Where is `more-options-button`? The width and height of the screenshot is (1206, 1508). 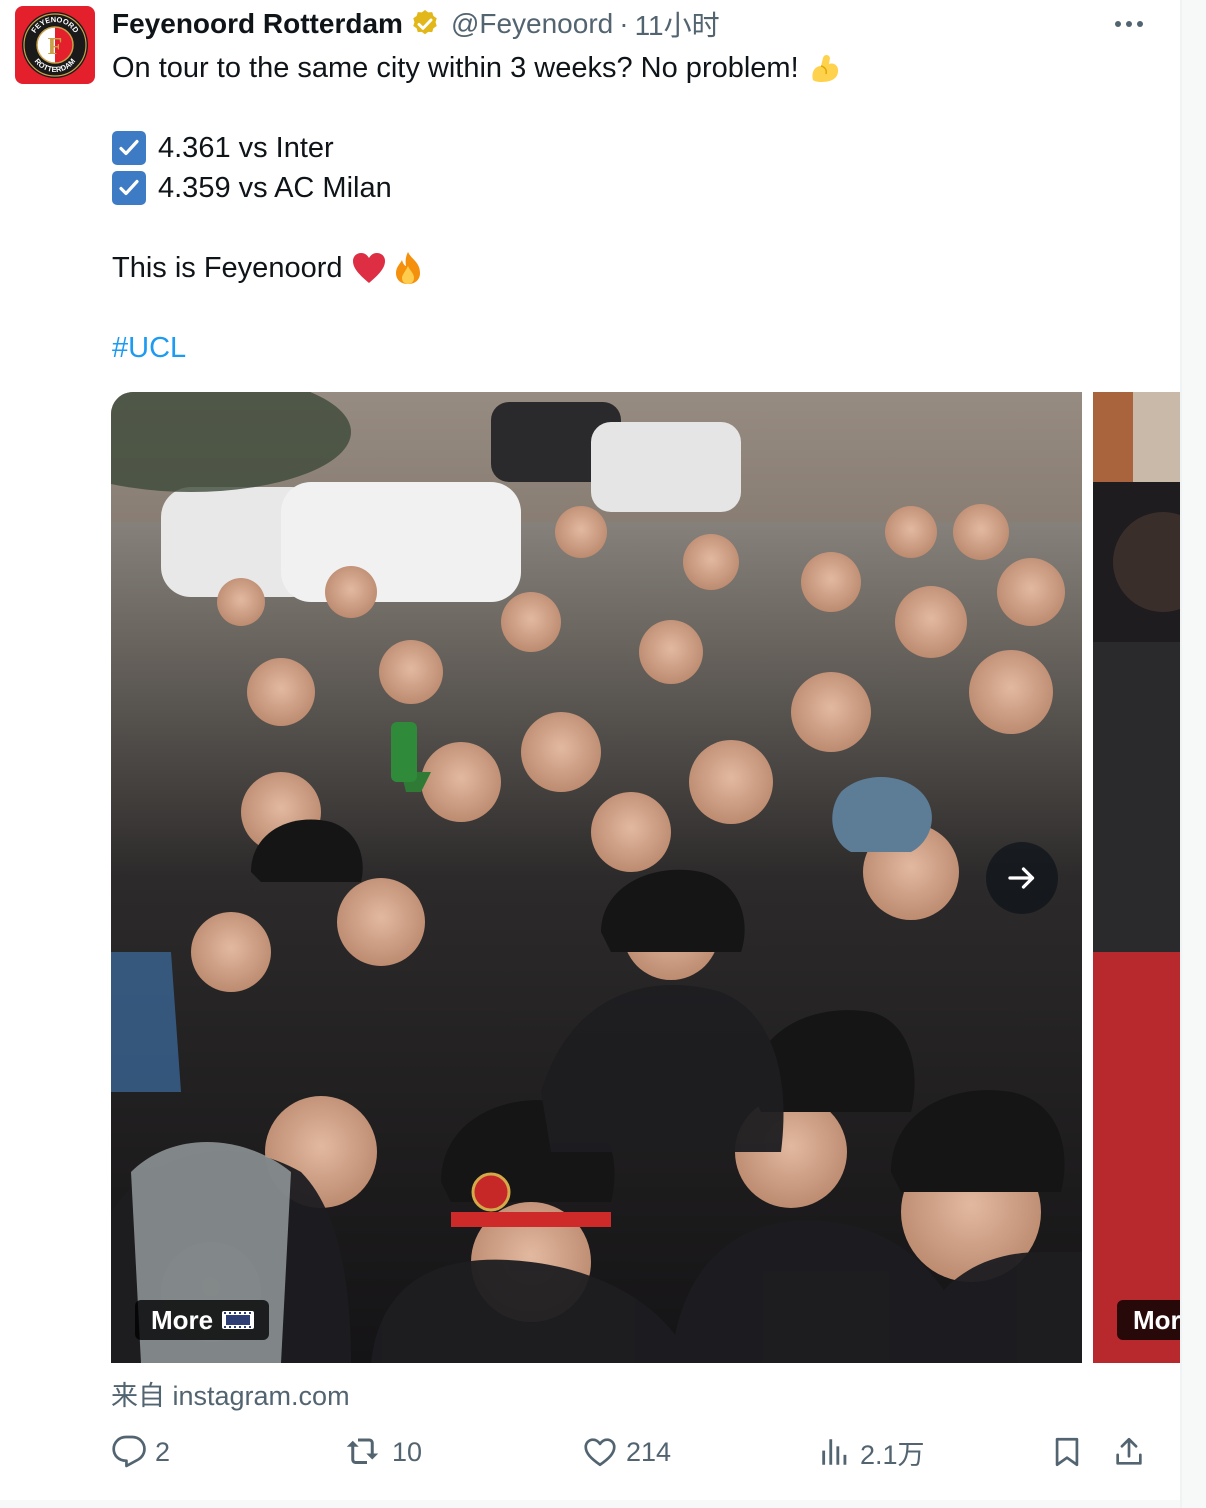 more-options-button is located at coordinates (1129, 24).